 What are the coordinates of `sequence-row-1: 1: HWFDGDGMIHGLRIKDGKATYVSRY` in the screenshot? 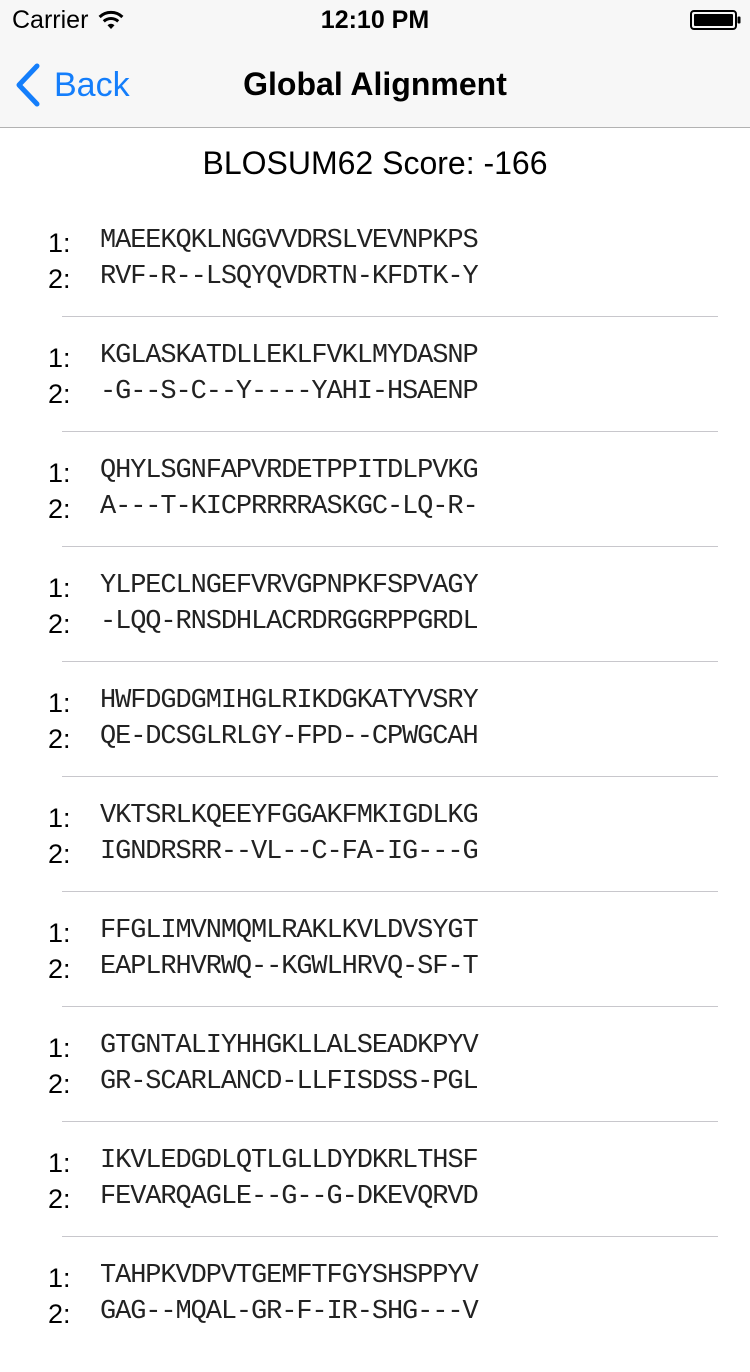 It's located at (375, 702).